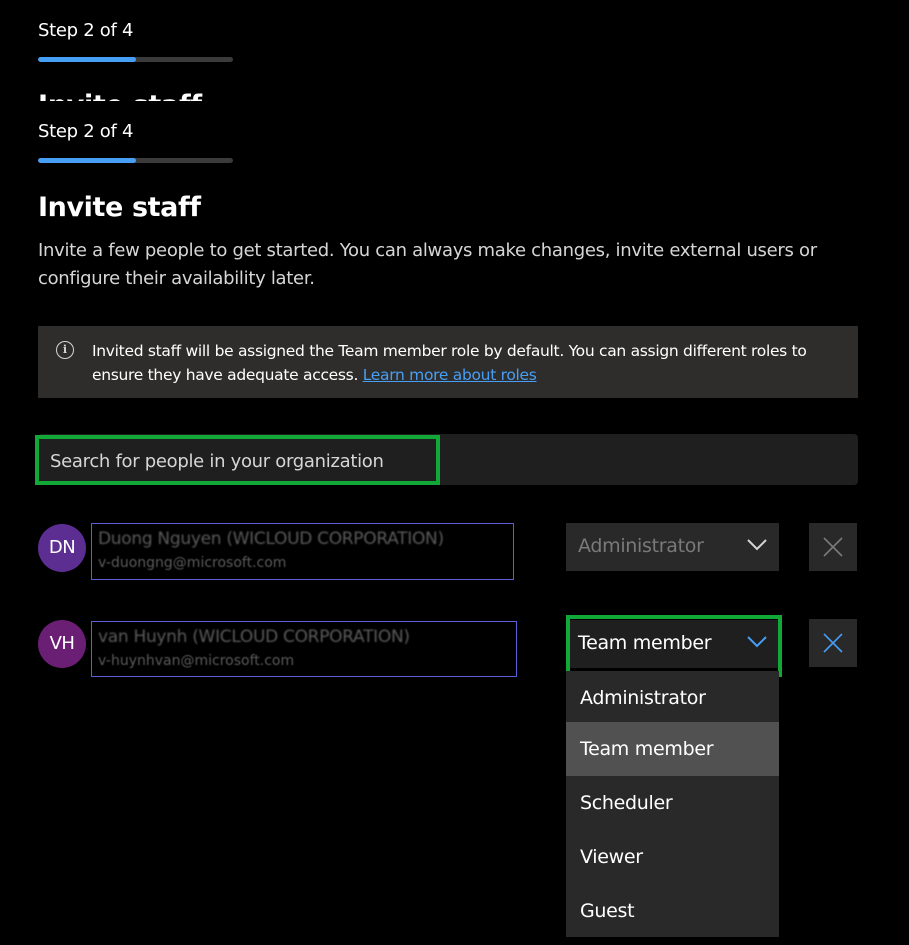 Image resolution: width=909 pixels, height=945 pixels. I want to click on ghost-step-label: Step 2 of 4, so click(86, 30).